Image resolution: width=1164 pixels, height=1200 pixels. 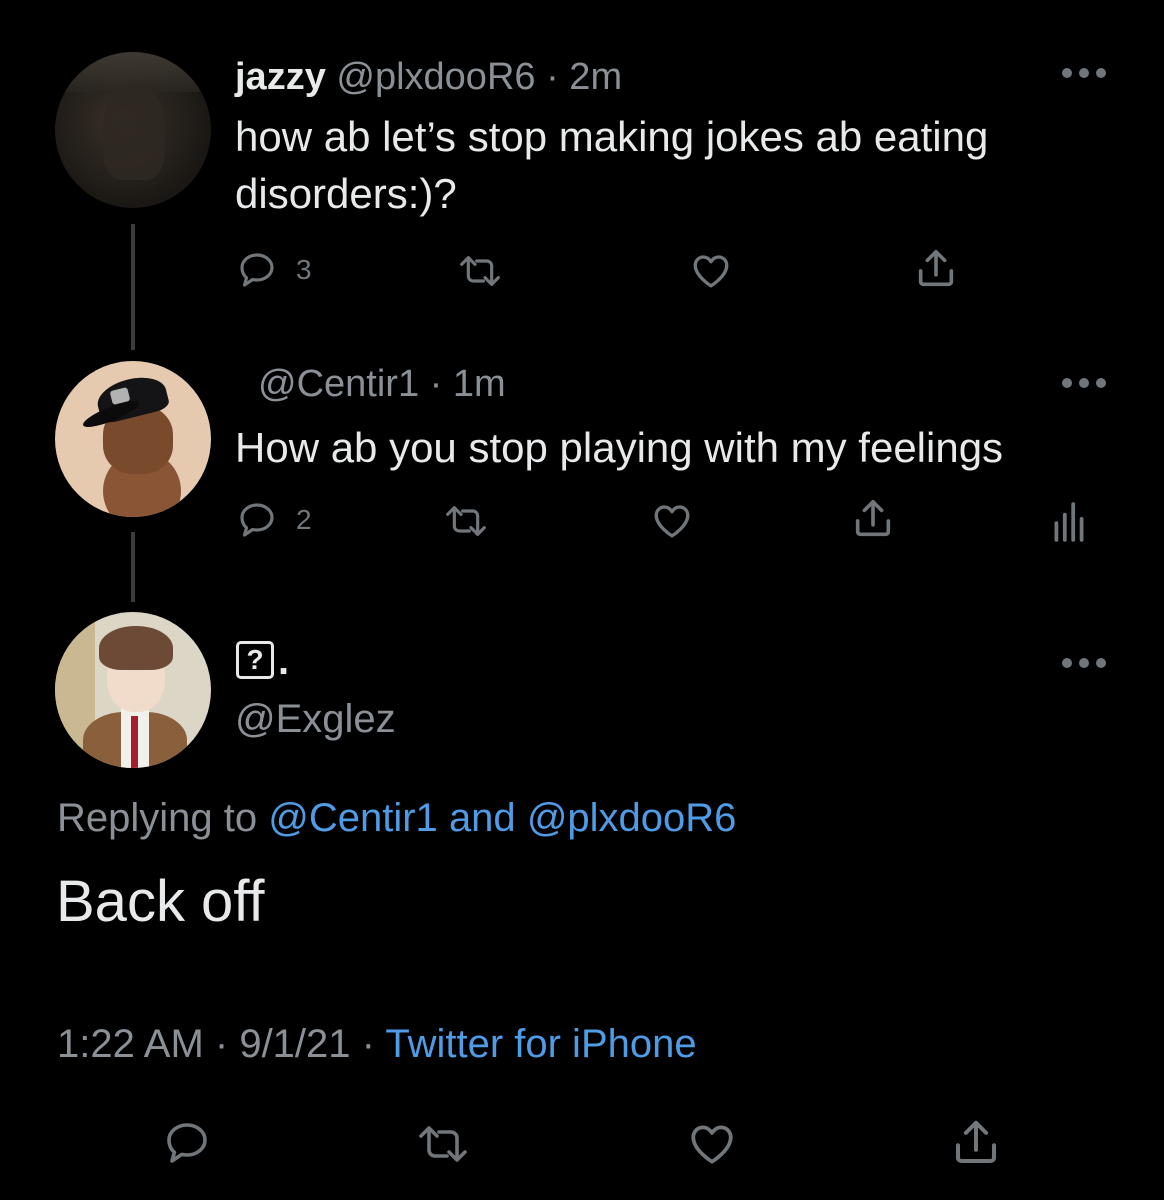 I want to click on avatar-centir, so click(x=133, y=439).